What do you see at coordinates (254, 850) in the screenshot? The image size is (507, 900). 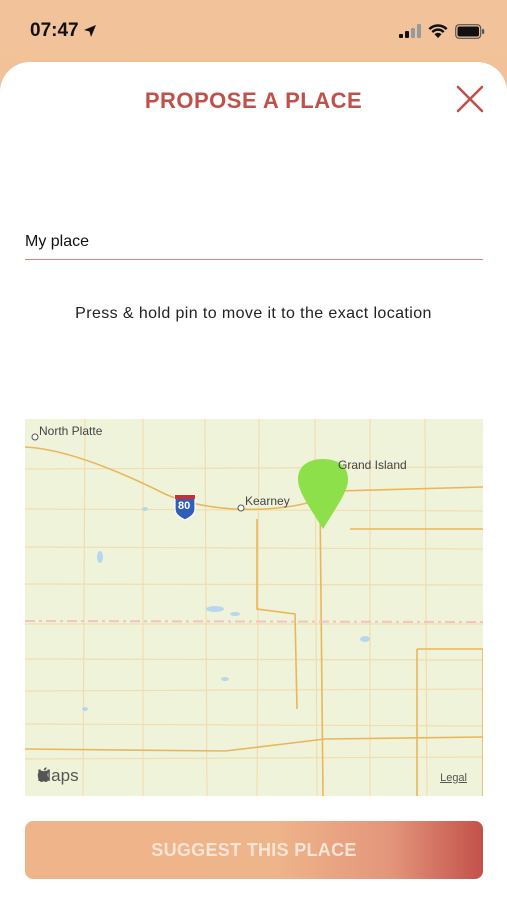 I see `suggest-place-button: SUGGEST THIS PLACE` at bounding box center [254, 850].